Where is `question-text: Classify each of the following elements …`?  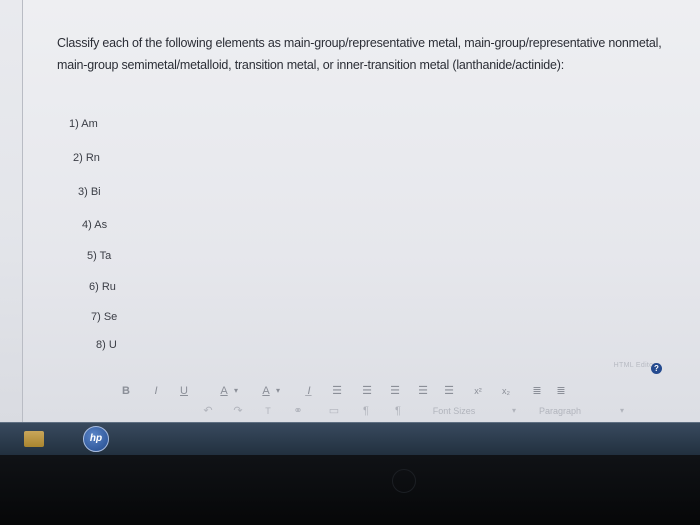
question-text: Classify each of the following elements … is located at coordinates (359, 54).